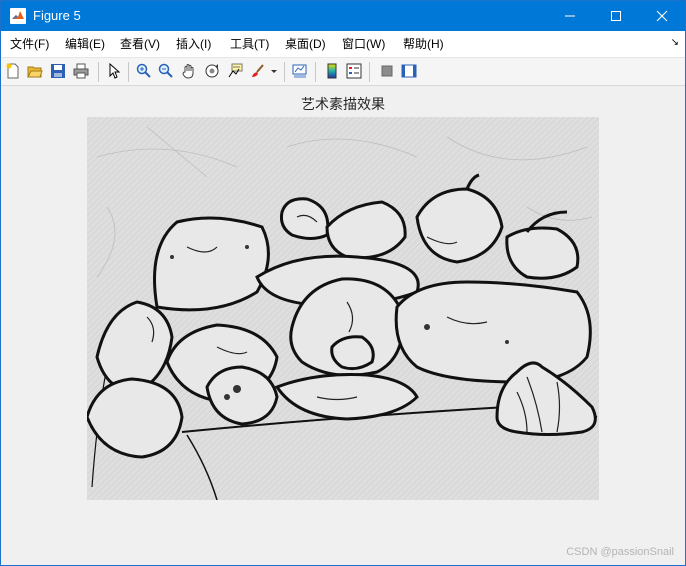 The height and width of the screenshot is (566, 686). I want to click on legend-icon, so click(354, 71).